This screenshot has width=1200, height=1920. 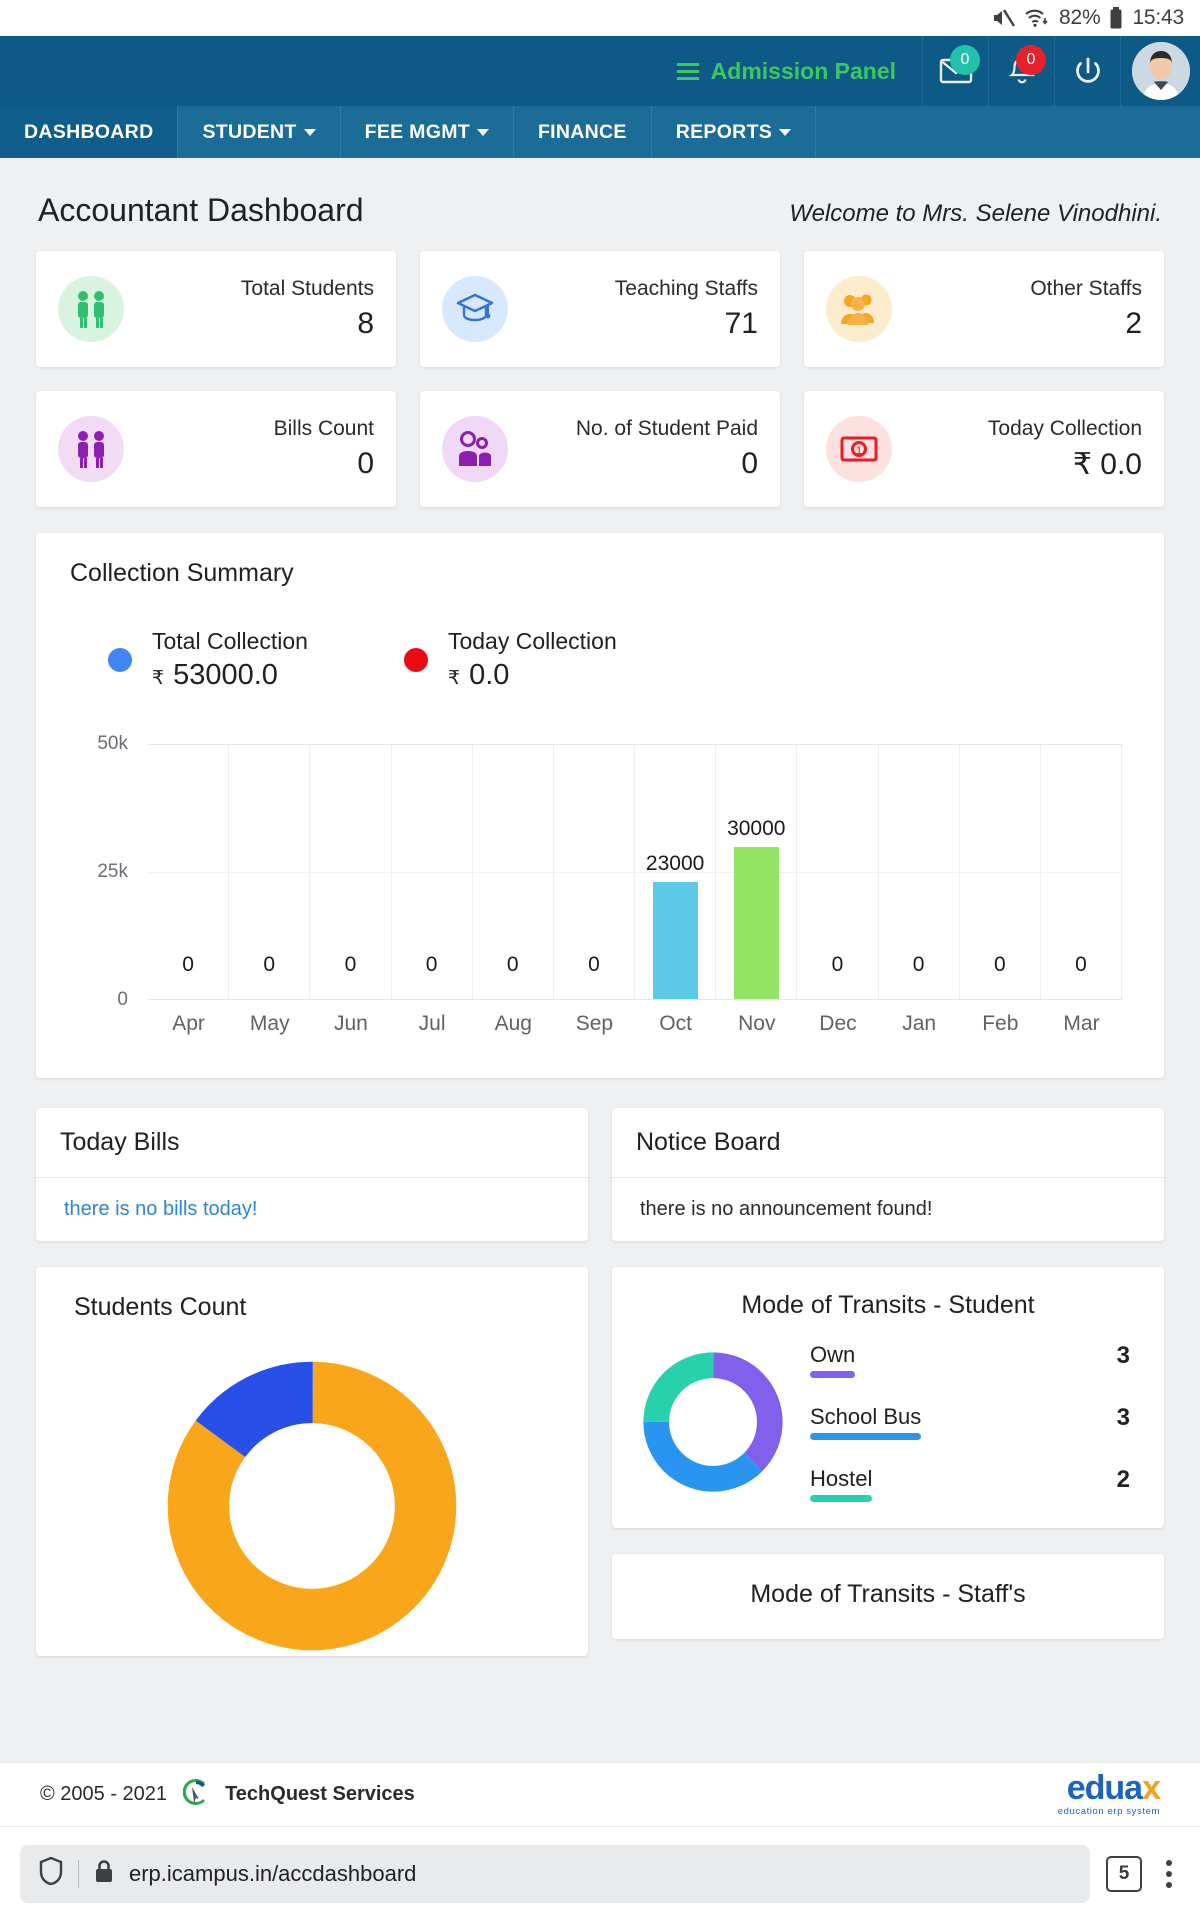 What do you see at coordinates (583, 132) in the screenshot?
I see `nav-finance: FINANCE` at bounding box center [583, 132].